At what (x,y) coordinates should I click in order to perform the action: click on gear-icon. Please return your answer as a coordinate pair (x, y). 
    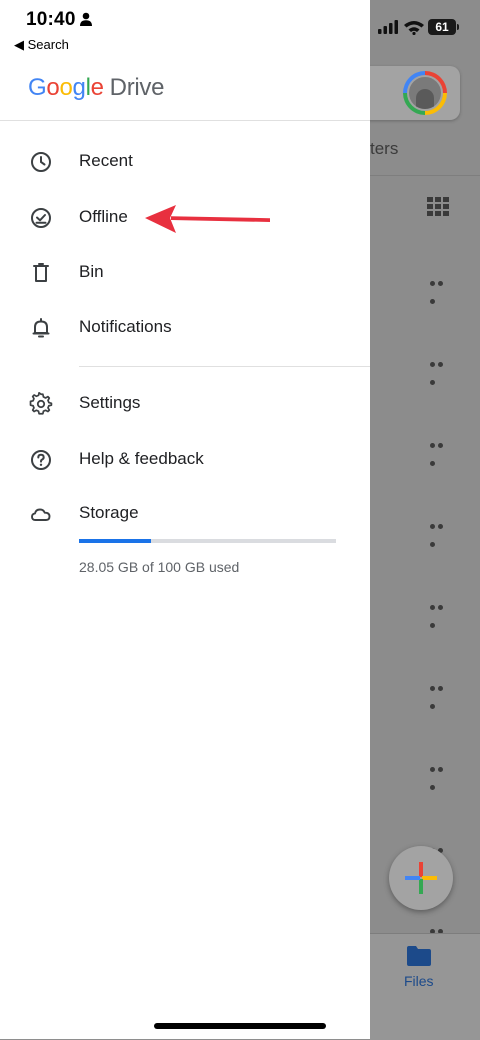
    Looking at the image, I should click on (41, 403).